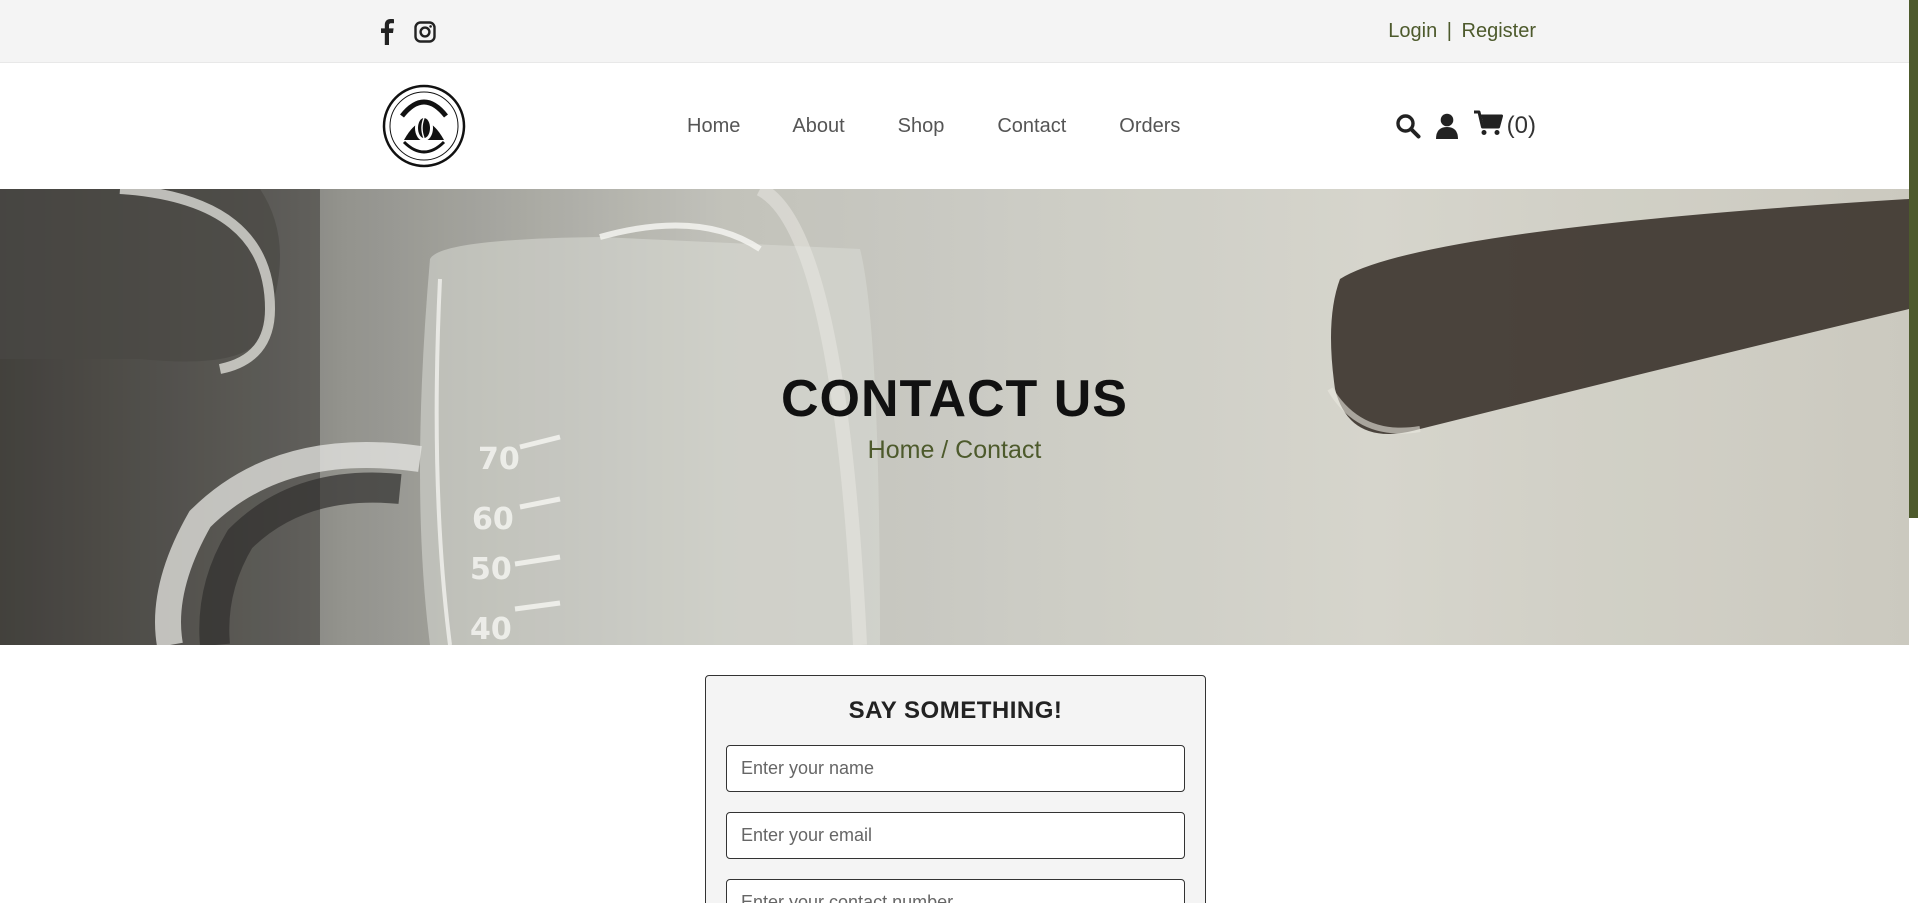  What do you see at coordinates (425, 32) in the screenshot?
I see `instagram-icon` at bounding box center [425, 32].